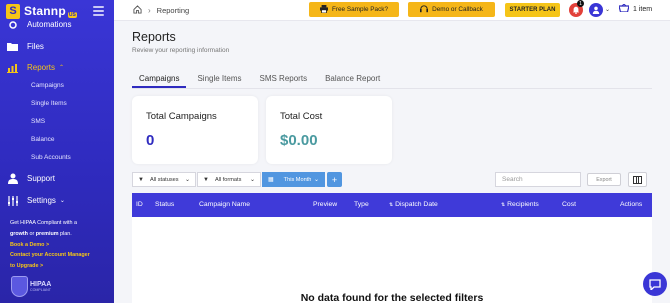 The image size is (670, 303). Describe the element at coordinates (154, 37) in the screenshot. I see `page-title: Reports` at that location.